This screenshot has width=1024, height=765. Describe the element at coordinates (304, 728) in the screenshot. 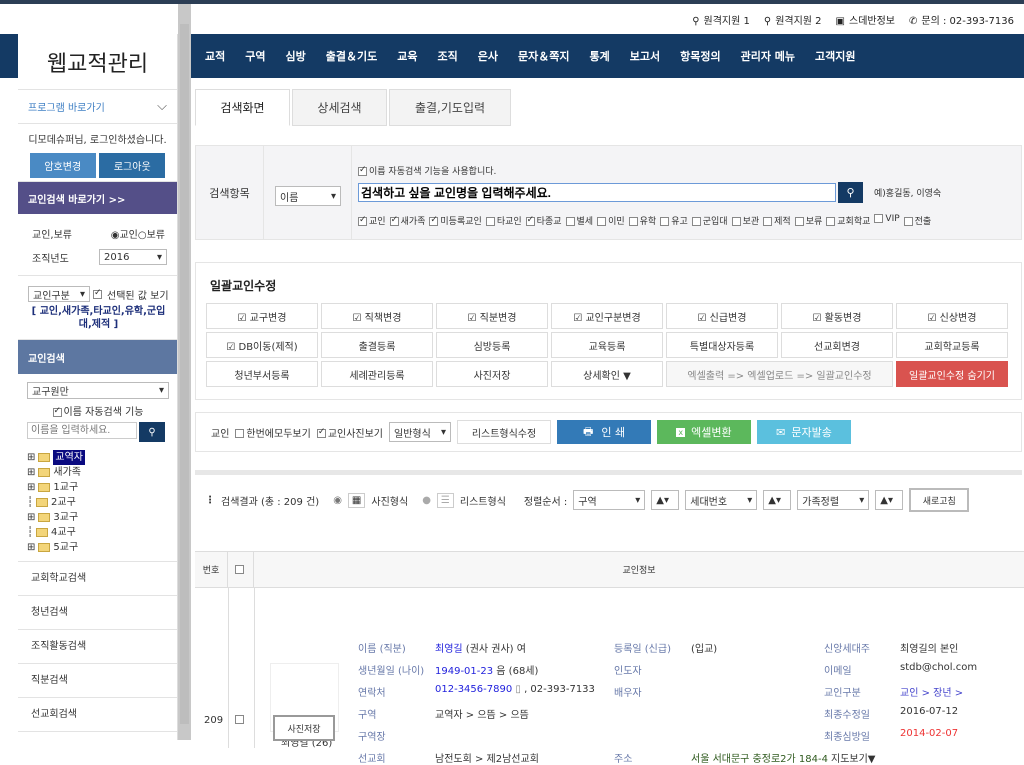

I see `save-photo-button: 사진저장` at that location.